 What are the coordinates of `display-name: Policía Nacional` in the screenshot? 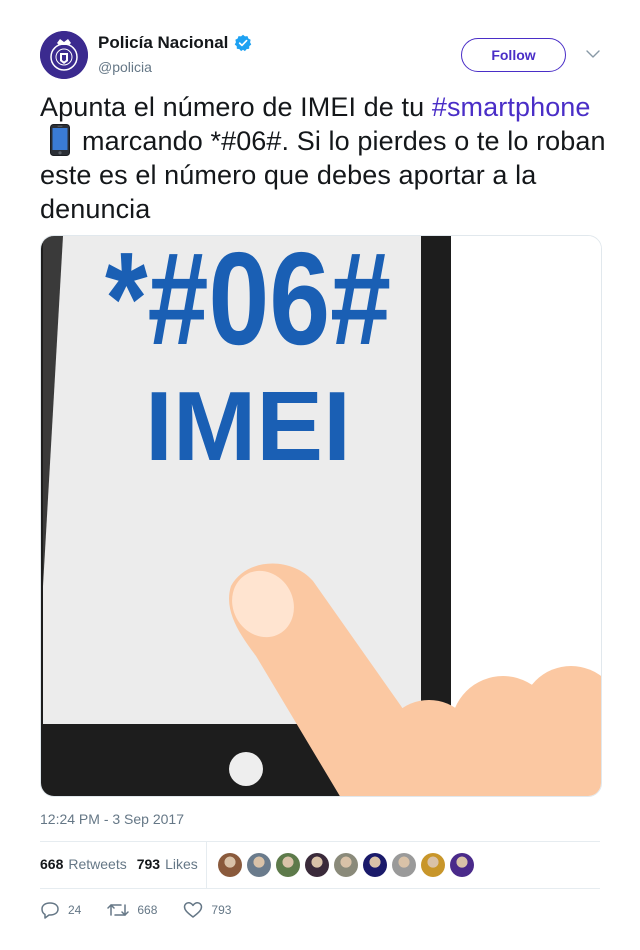 It's located at (163, 43).